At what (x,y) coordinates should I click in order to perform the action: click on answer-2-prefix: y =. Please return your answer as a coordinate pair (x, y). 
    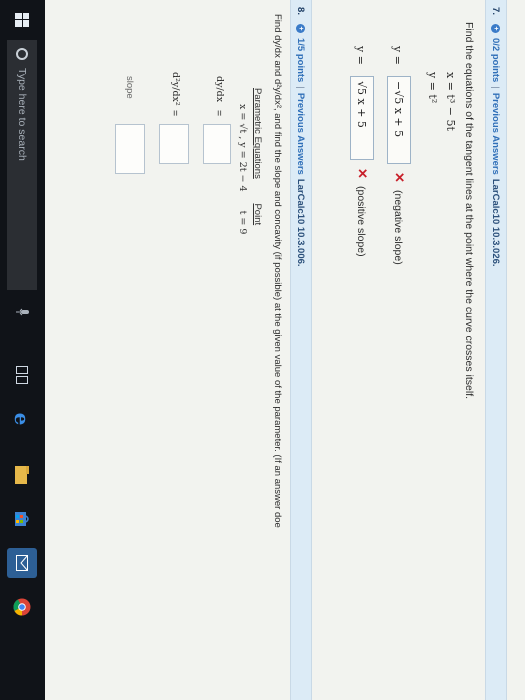
    Looking at the image, I should click on (360, 55).